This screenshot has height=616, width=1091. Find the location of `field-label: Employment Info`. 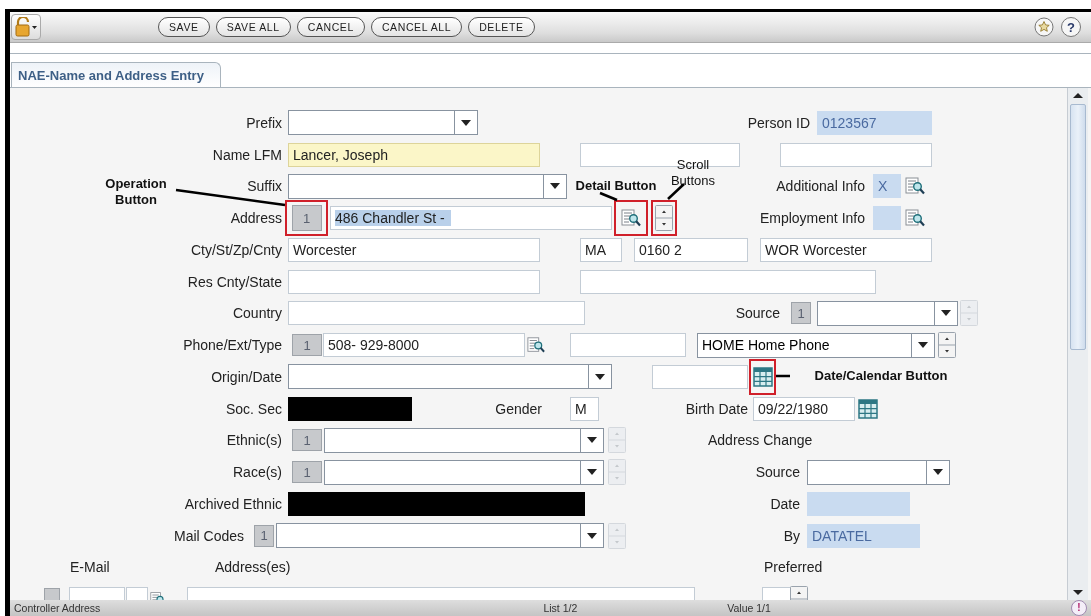

field-label: Employment Info is located at coordinates (811, 218).